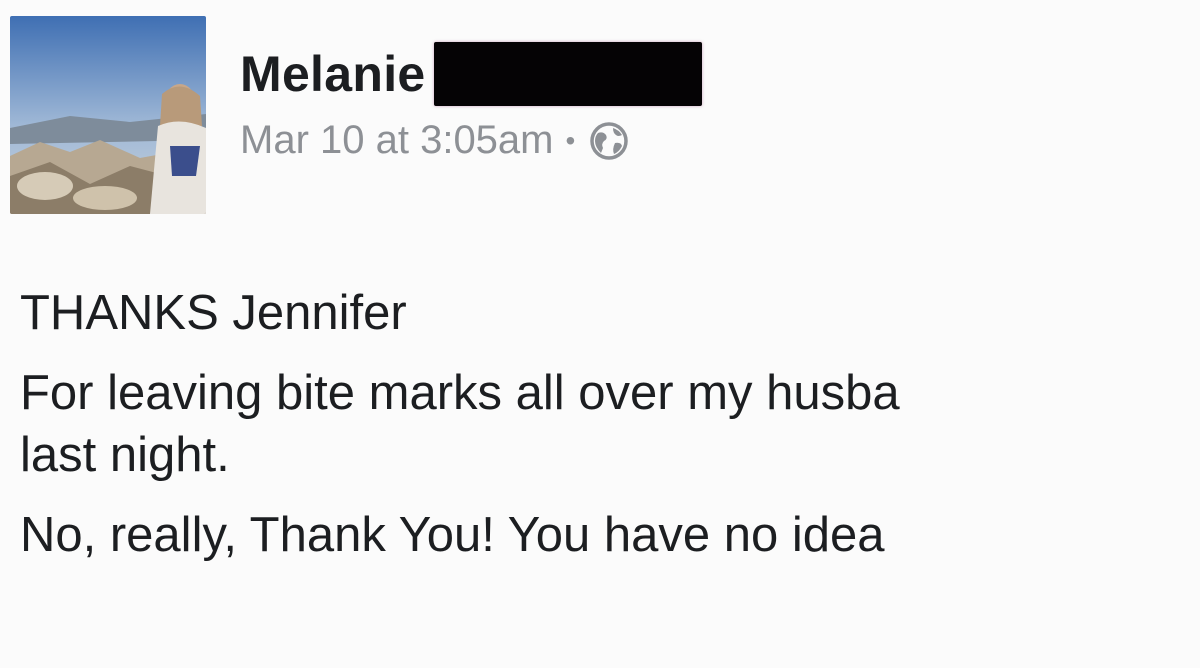  What do you see at coordinates (213, 313) in the screenshot?
I see `post-line: THANKS Jennifer` at bounding box center [213, 313].